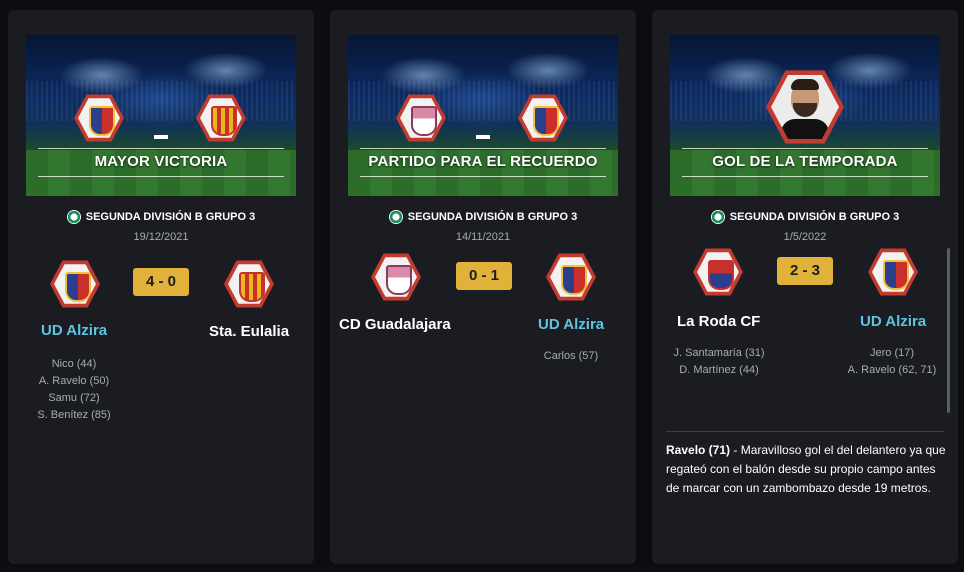 The width and height of the screenshot is (964, 572). What do you see at coordinates (161, 161) in the screenshot?
I see `banner-title: MAYOR VICTORIA` at bounding box center [161, 161].